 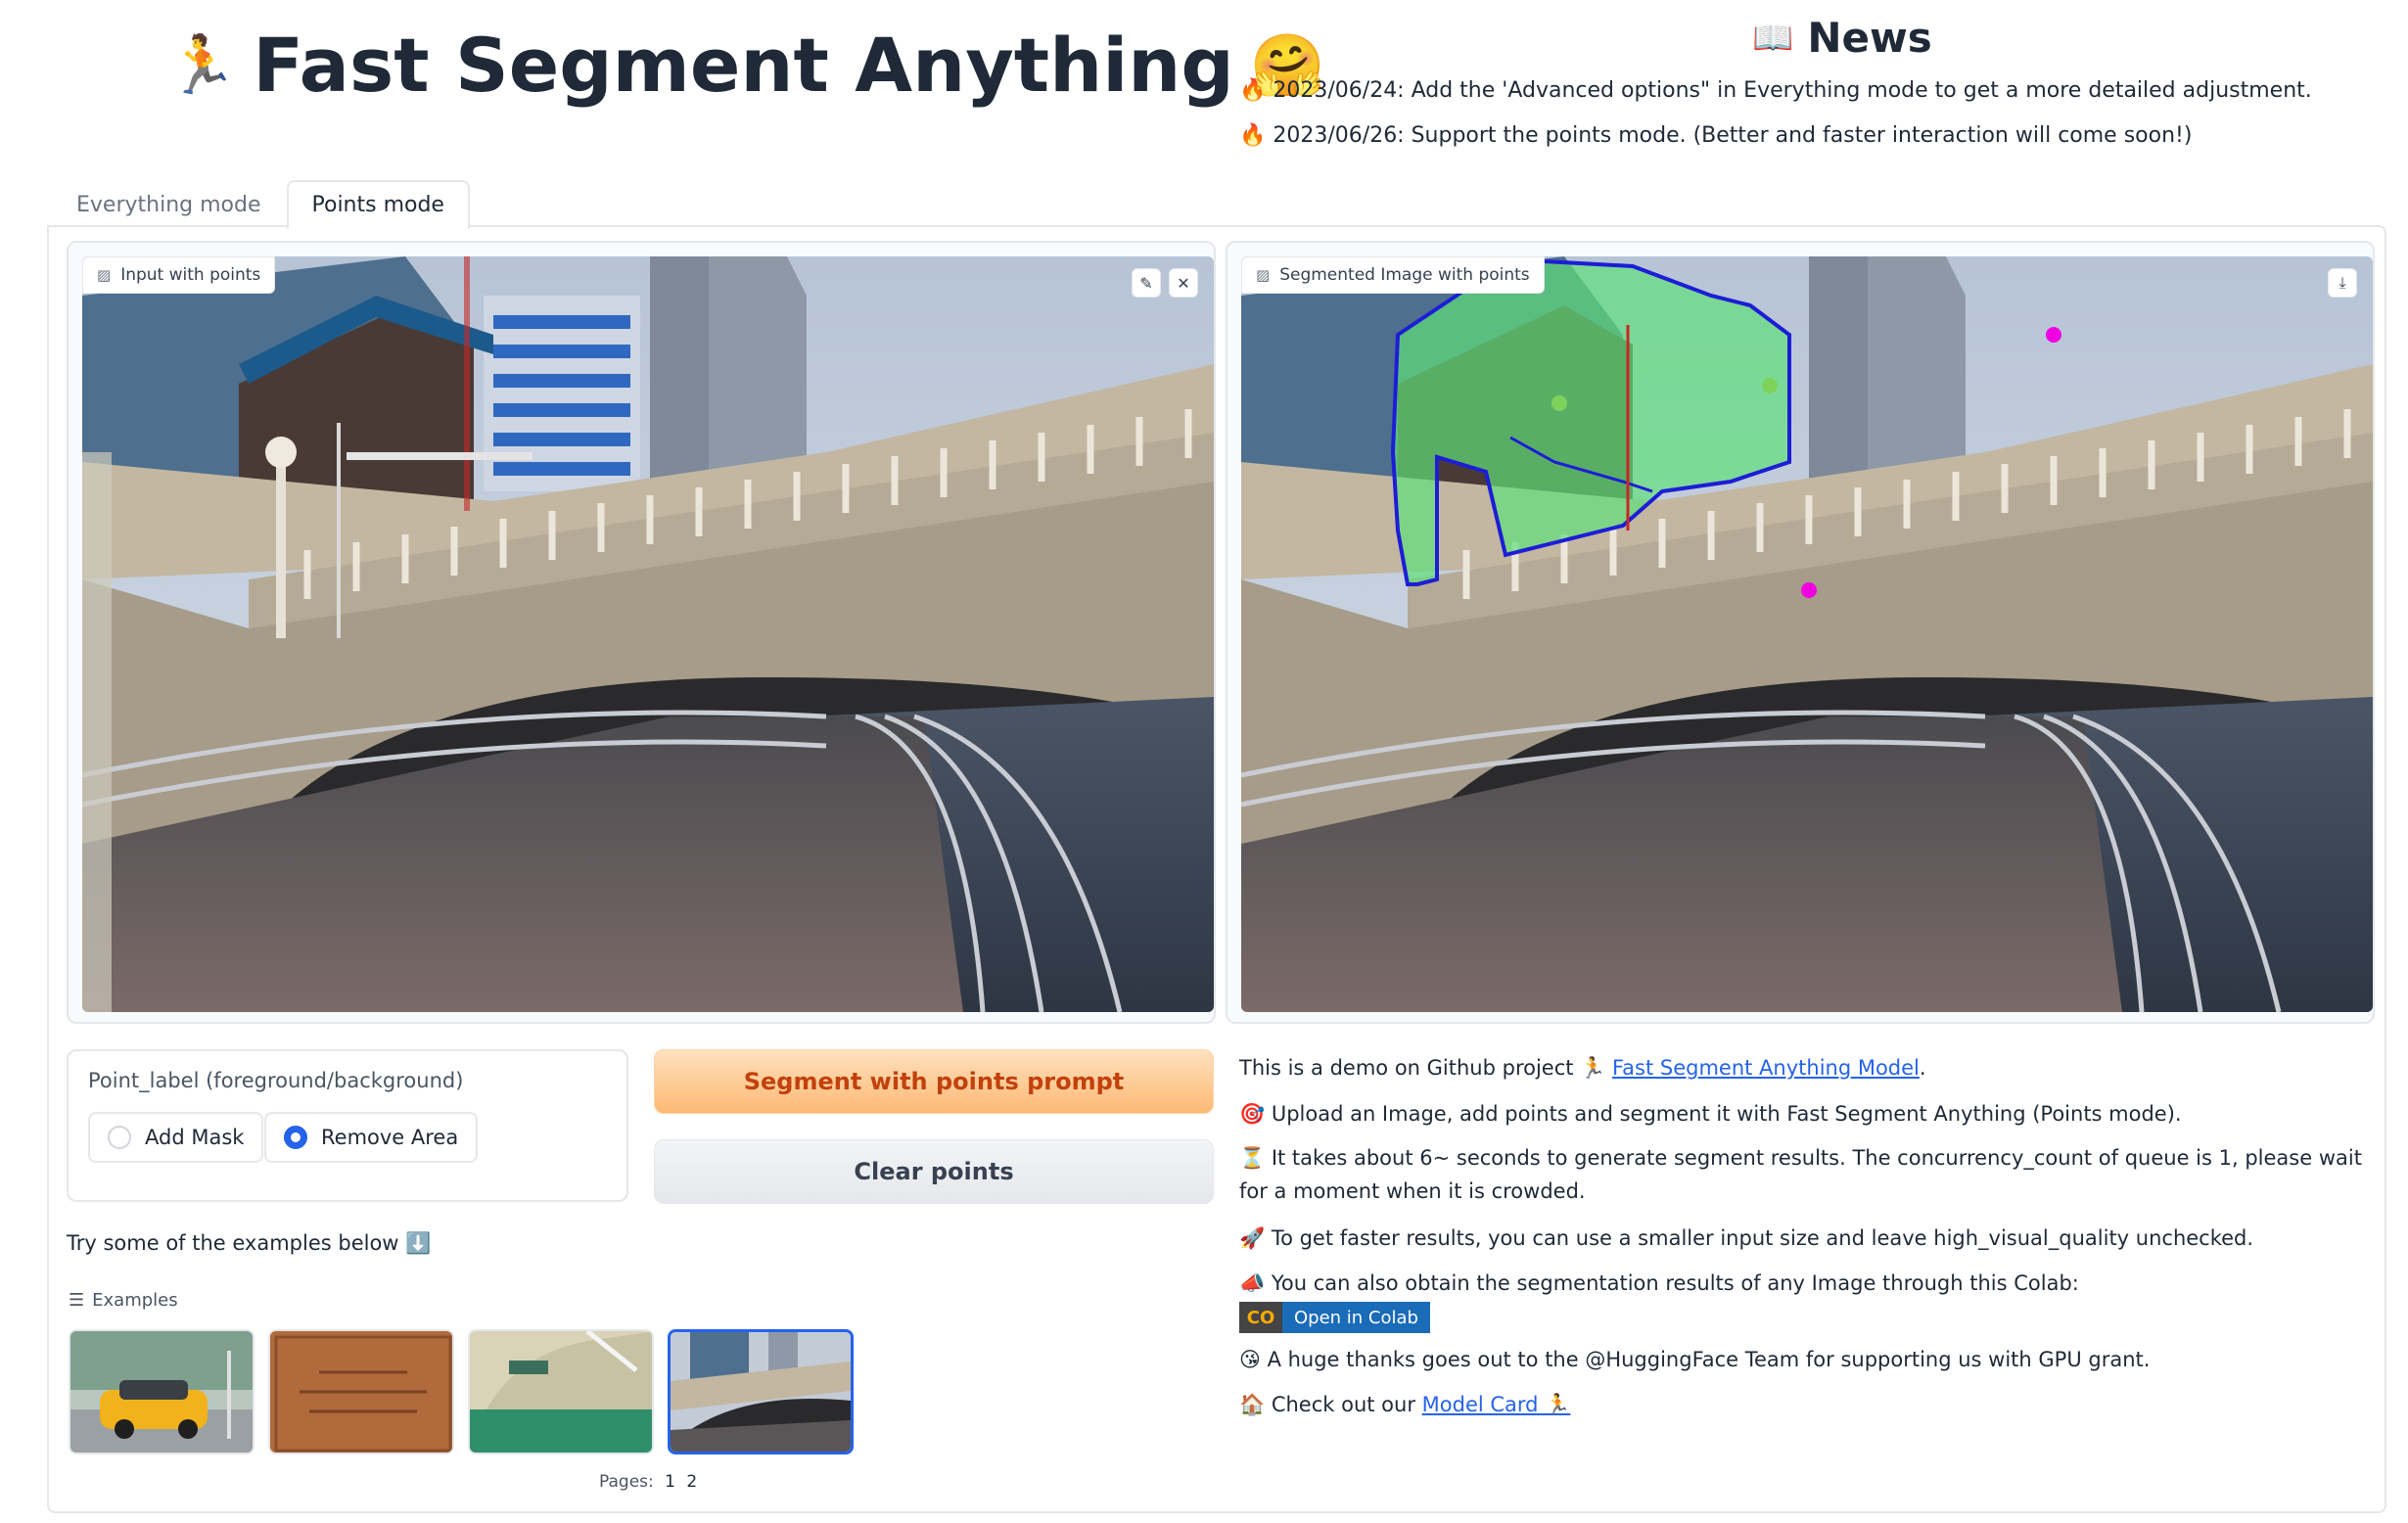 I want to click on book-icon: 📖, so click(x=1773, y=38).